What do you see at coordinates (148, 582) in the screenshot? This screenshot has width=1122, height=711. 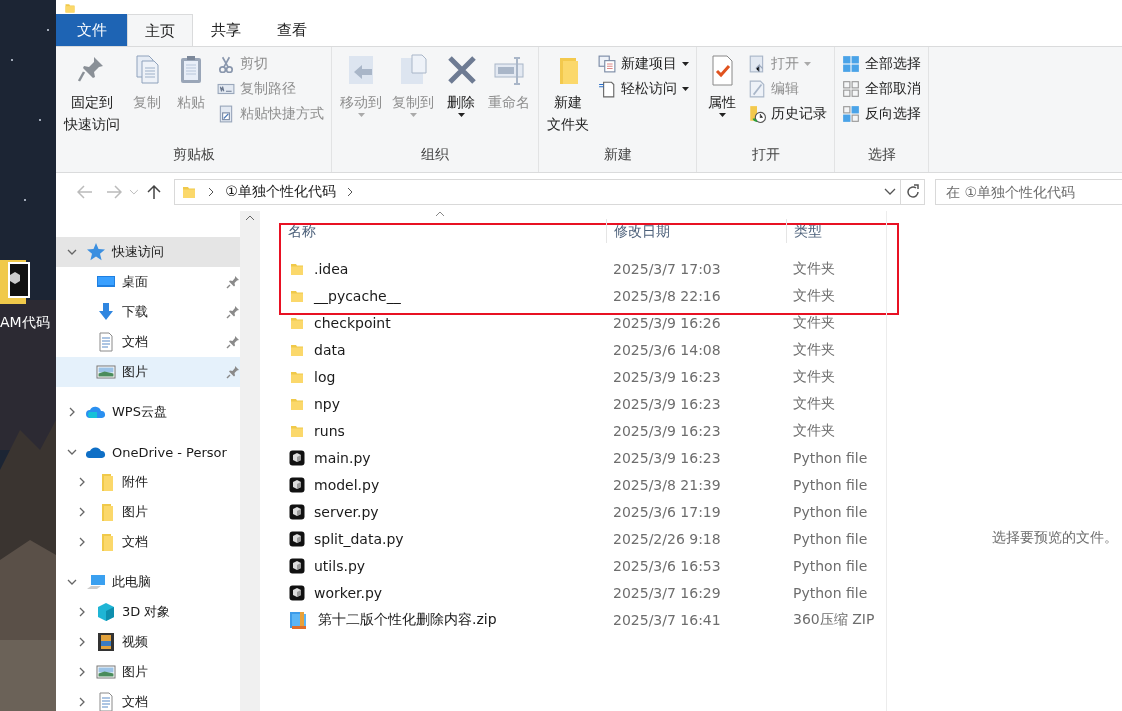 I see `nav-item: 此电脑` at bounding box center [148, 582].